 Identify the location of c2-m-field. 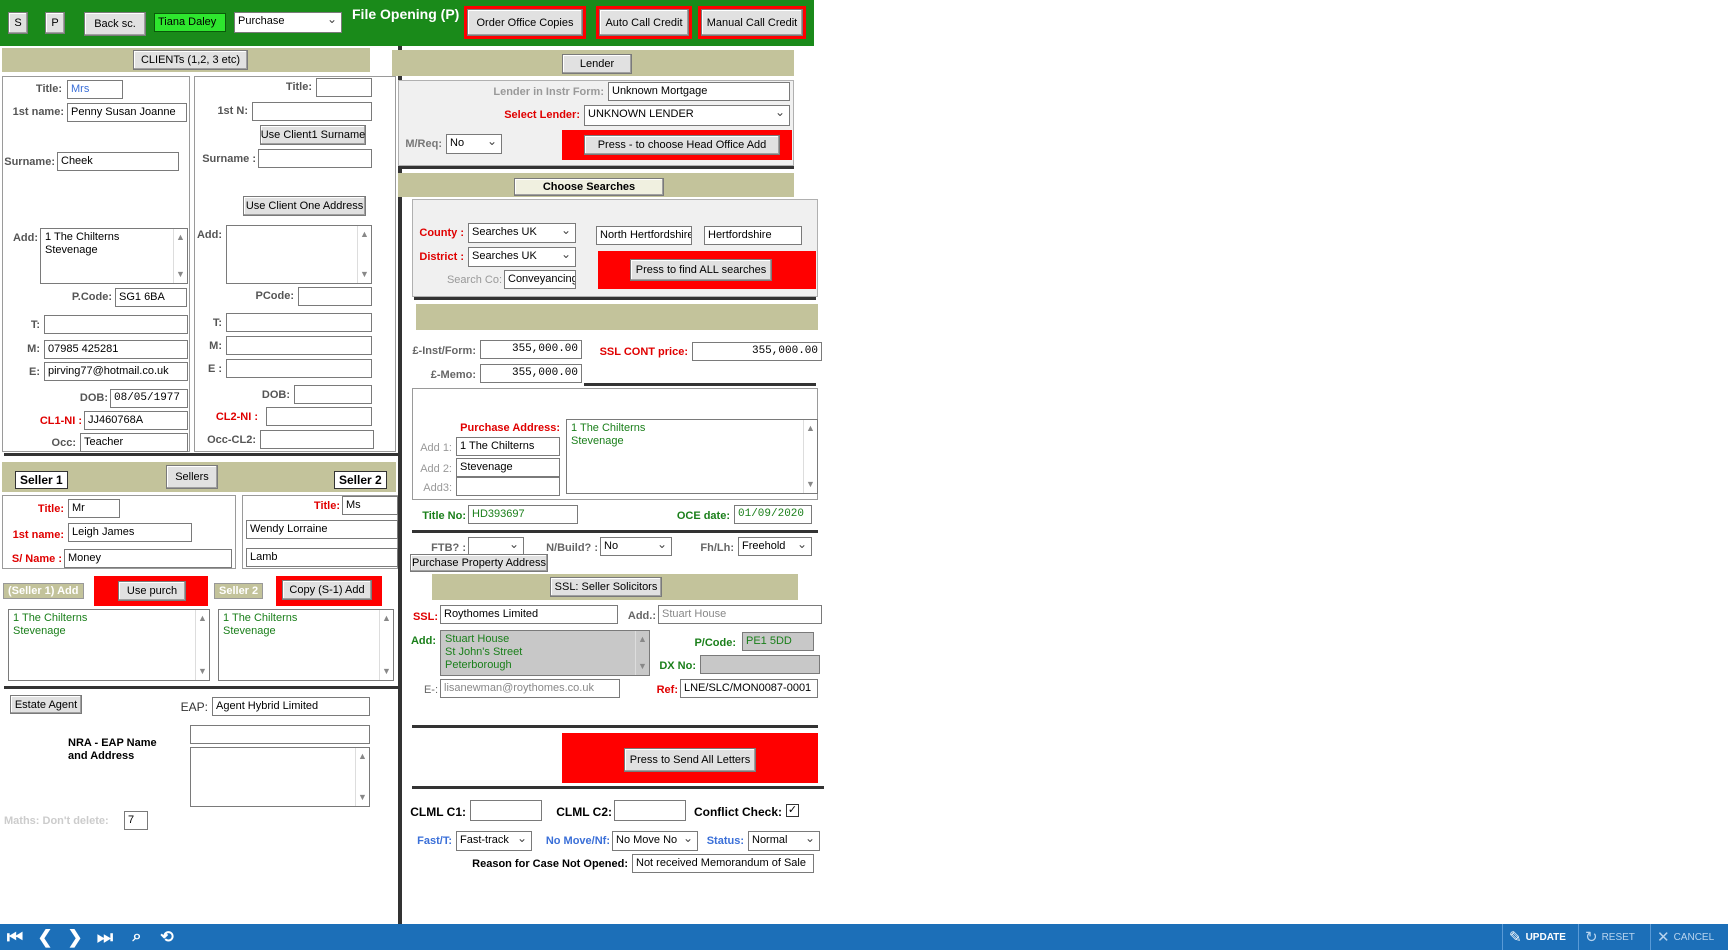
(299, 345).